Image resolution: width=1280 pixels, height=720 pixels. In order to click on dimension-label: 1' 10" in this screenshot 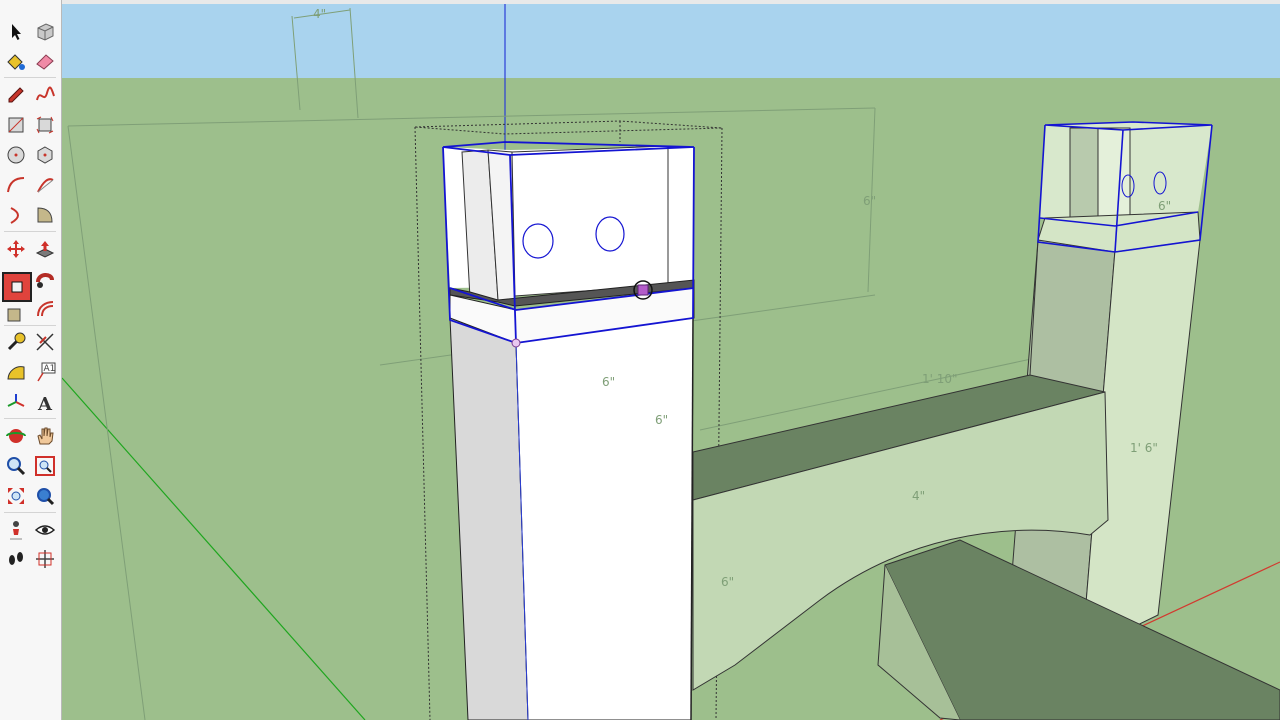, I will do `click(940, 379)`.